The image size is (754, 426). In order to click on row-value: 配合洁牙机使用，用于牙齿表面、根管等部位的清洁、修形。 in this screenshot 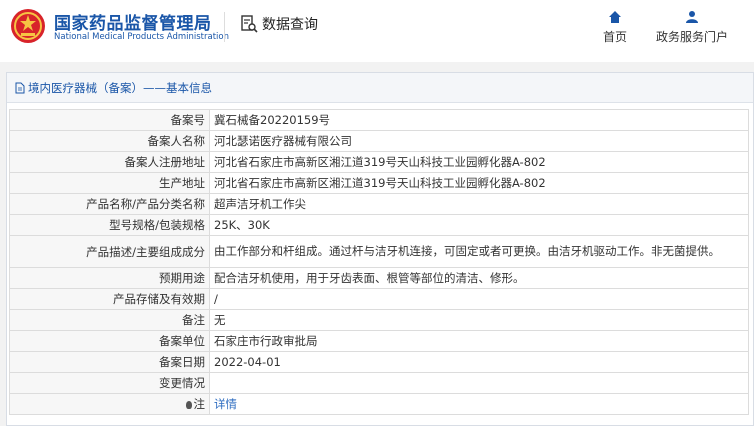, I will do `click(479, 278)`.